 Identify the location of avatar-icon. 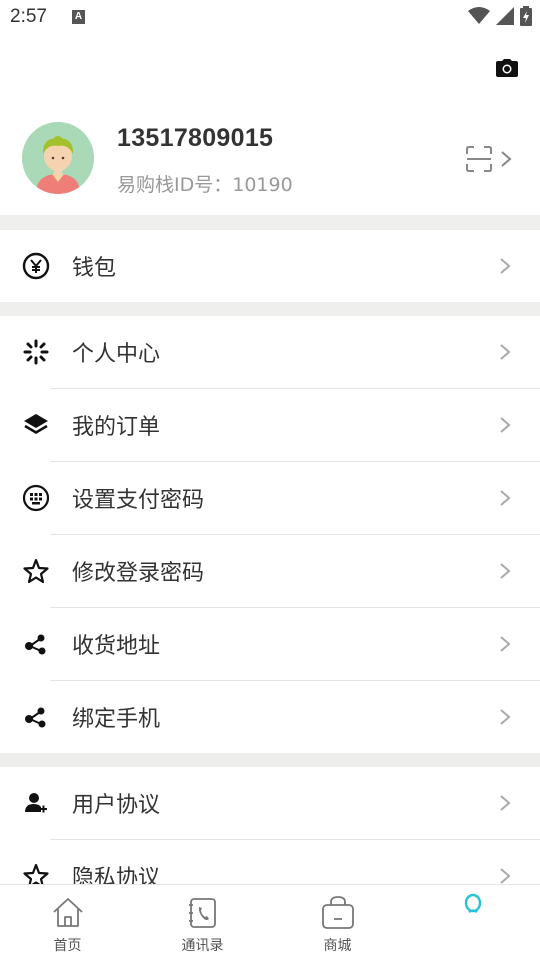
(58, 158).